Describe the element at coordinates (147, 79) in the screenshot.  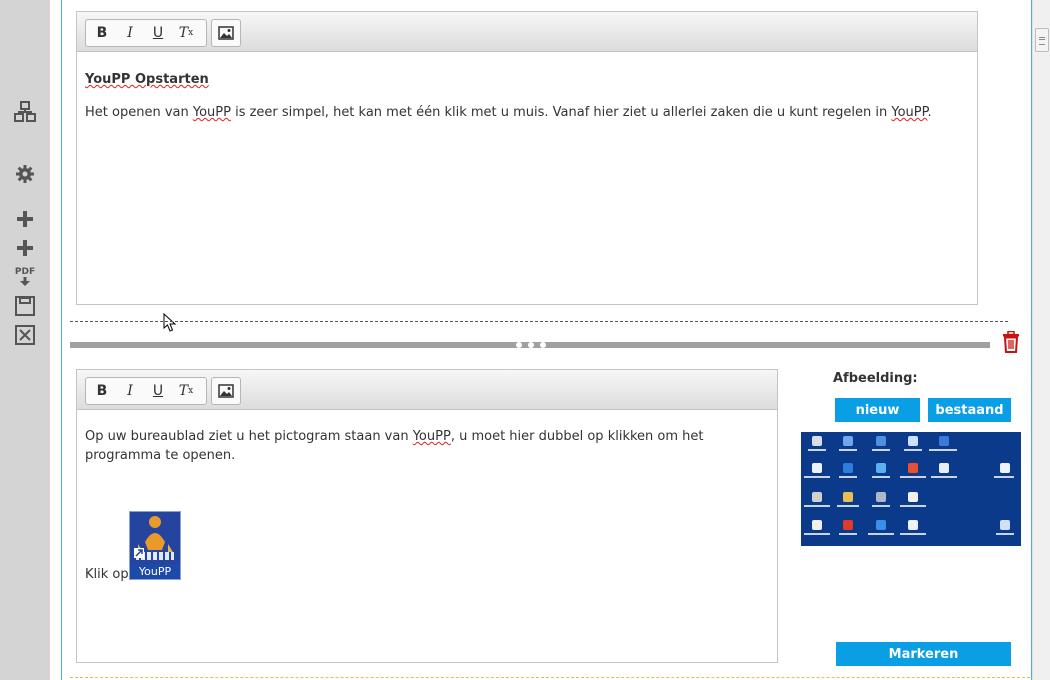
I see `heading-text: YouPP Opstarten` at that location.